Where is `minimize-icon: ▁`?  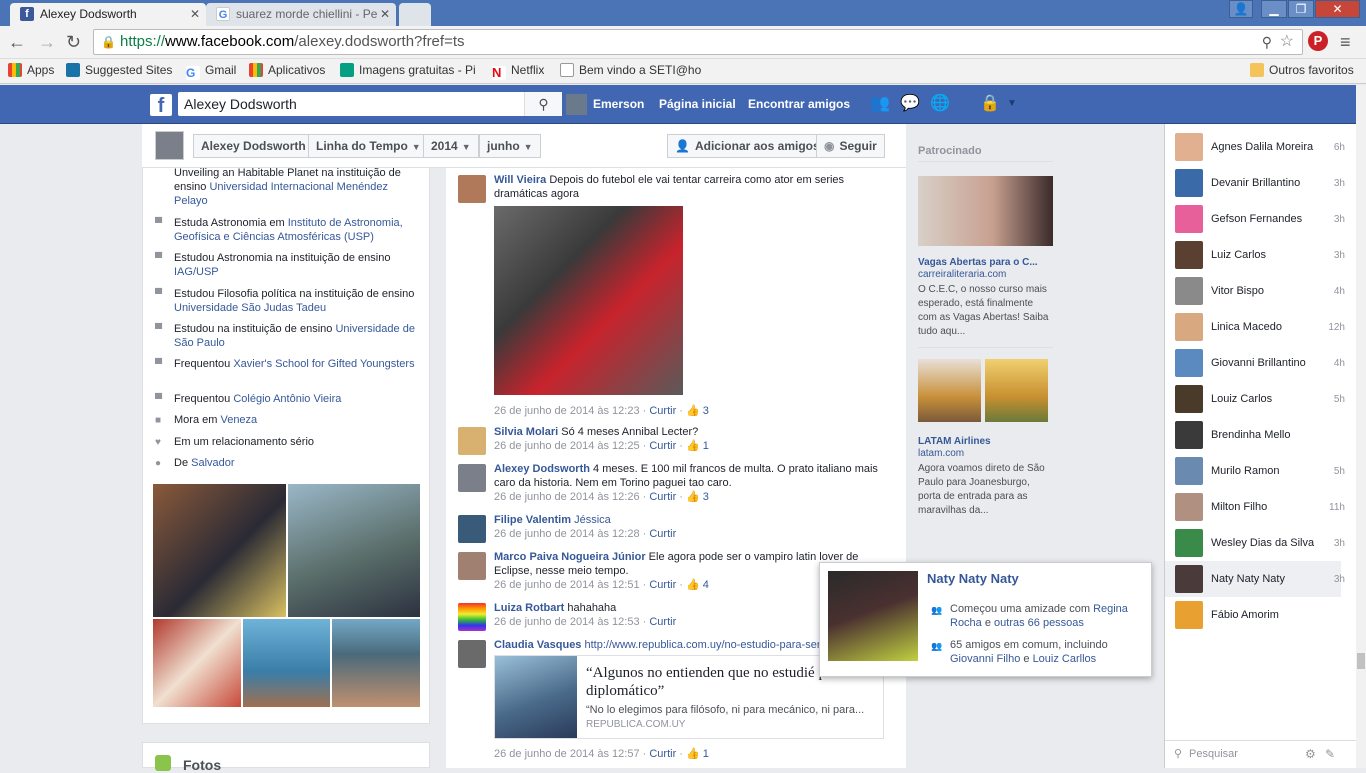
minimize-icon: ▁ is located at coordinates (1274, 9).